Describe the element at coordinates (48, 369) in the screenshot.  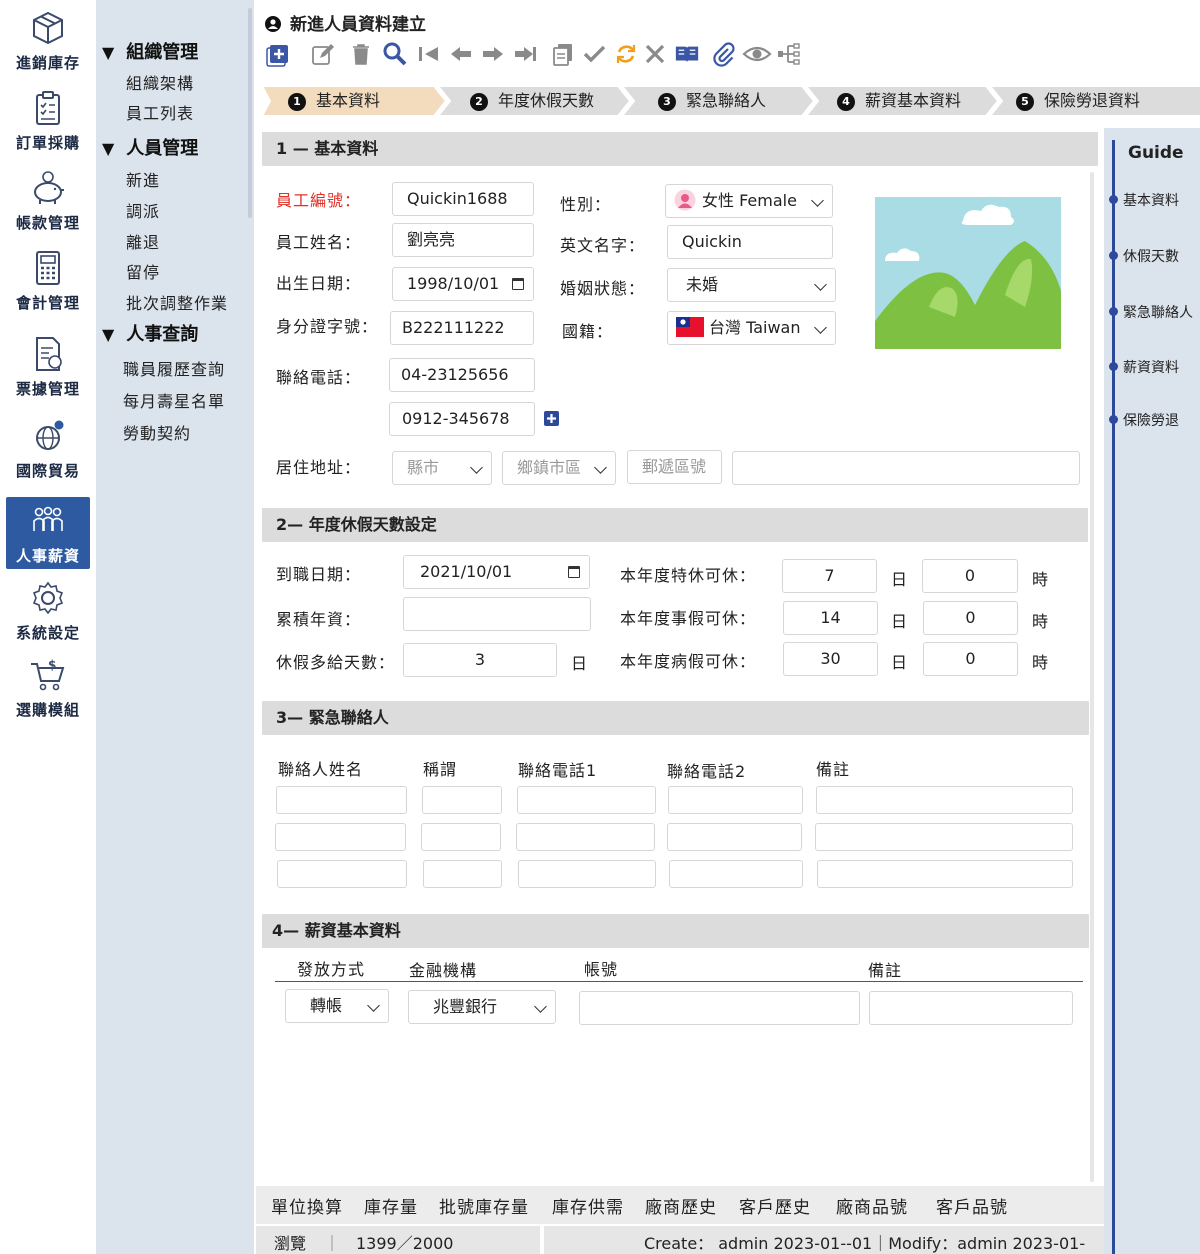
I see `module-bills: 票據管理` at that location.